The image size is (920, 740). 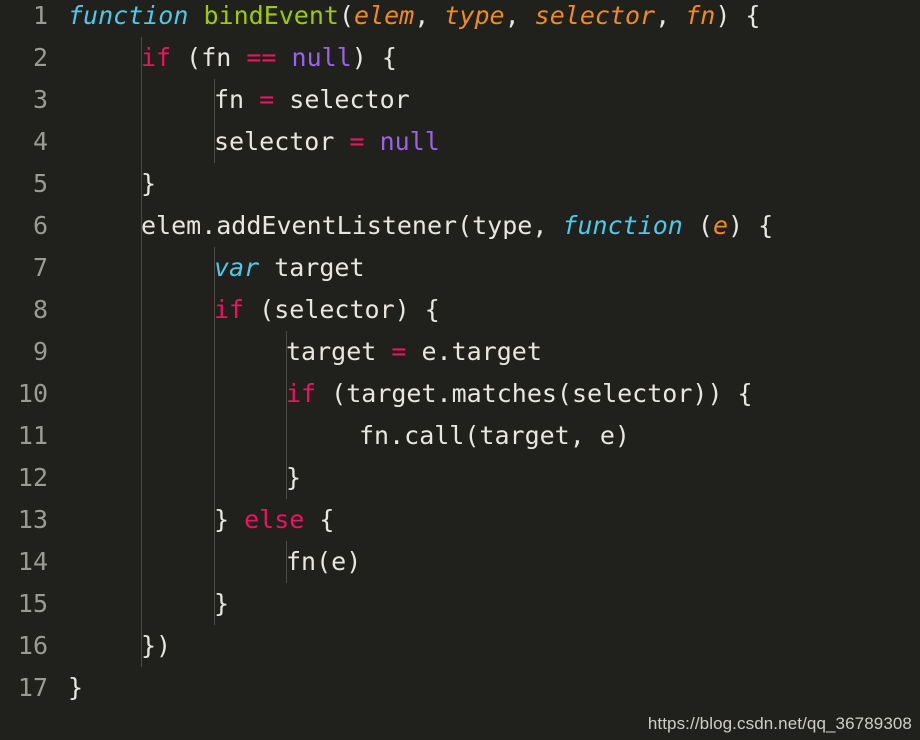 I want to click on code-token-parameter: elem, so click(x=384, y=15).